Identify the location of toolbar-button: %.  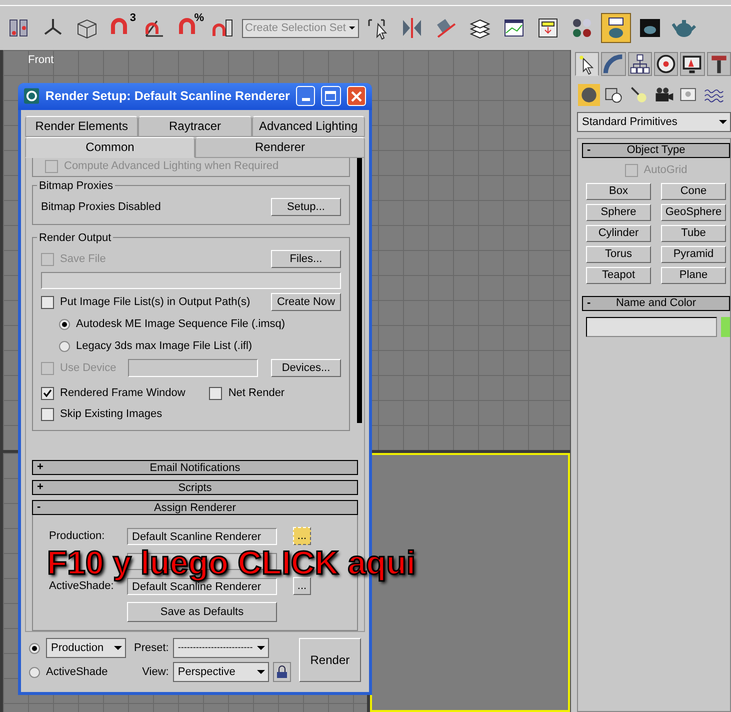
(189, 28).